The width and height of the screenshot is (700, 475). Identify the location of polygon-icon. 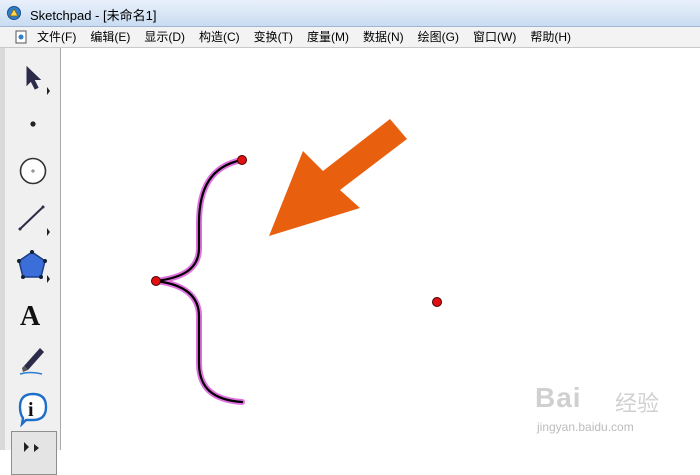
(33, 266).